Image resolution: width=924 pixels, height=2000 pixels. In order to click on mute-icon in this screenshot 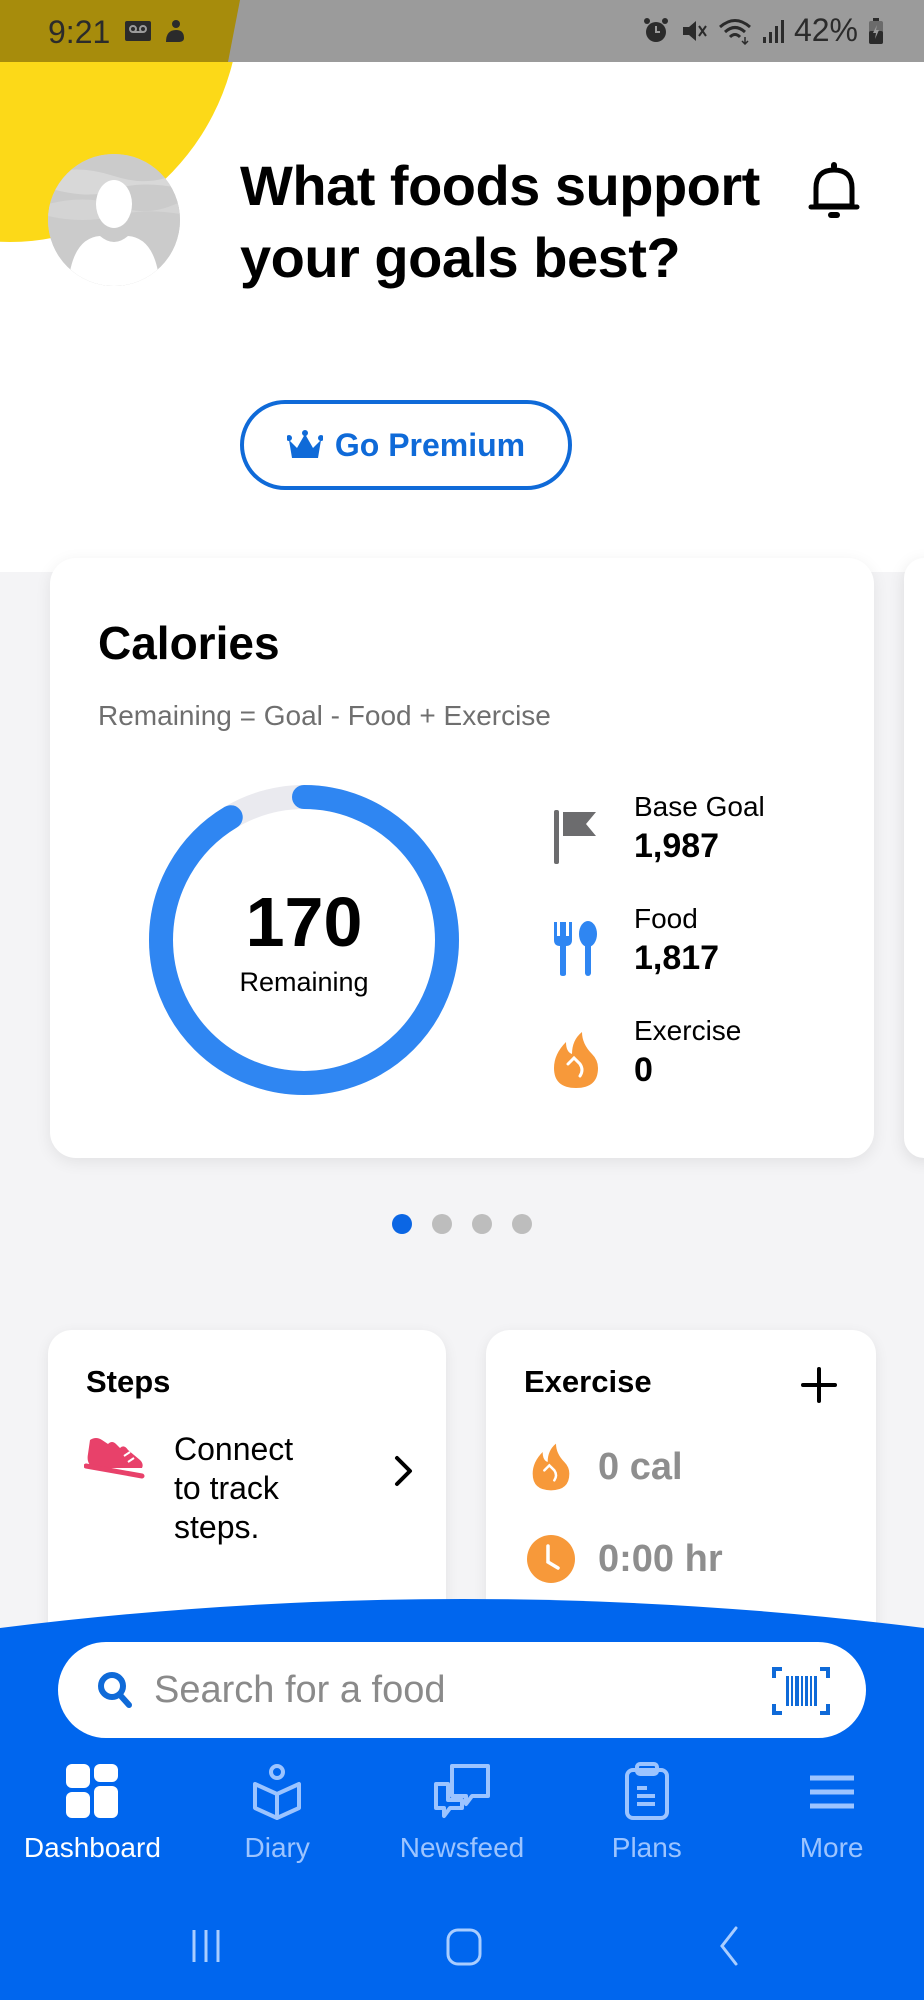, I will do `click(694, 30)`.